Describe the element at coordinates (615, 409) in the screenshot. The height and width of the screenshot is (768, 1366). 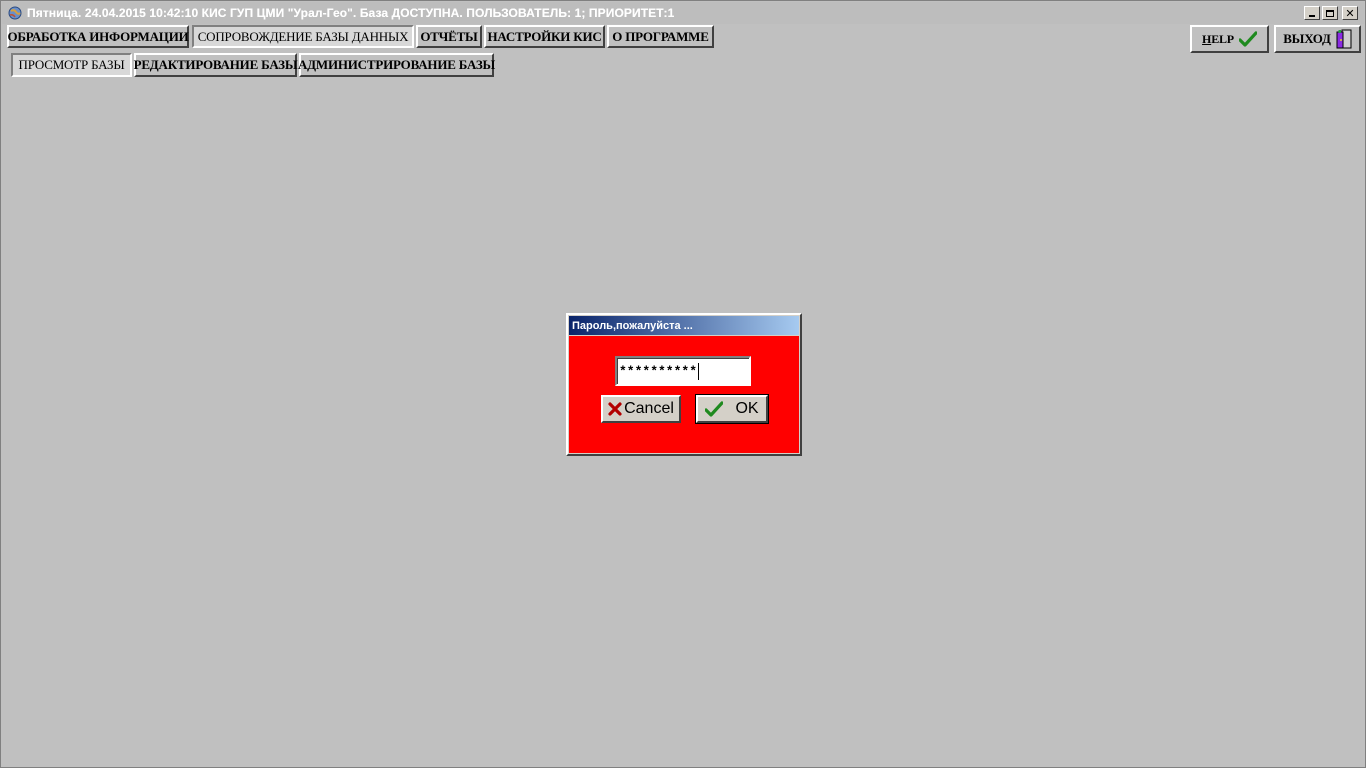
I see `x-mark-icon` at that location.